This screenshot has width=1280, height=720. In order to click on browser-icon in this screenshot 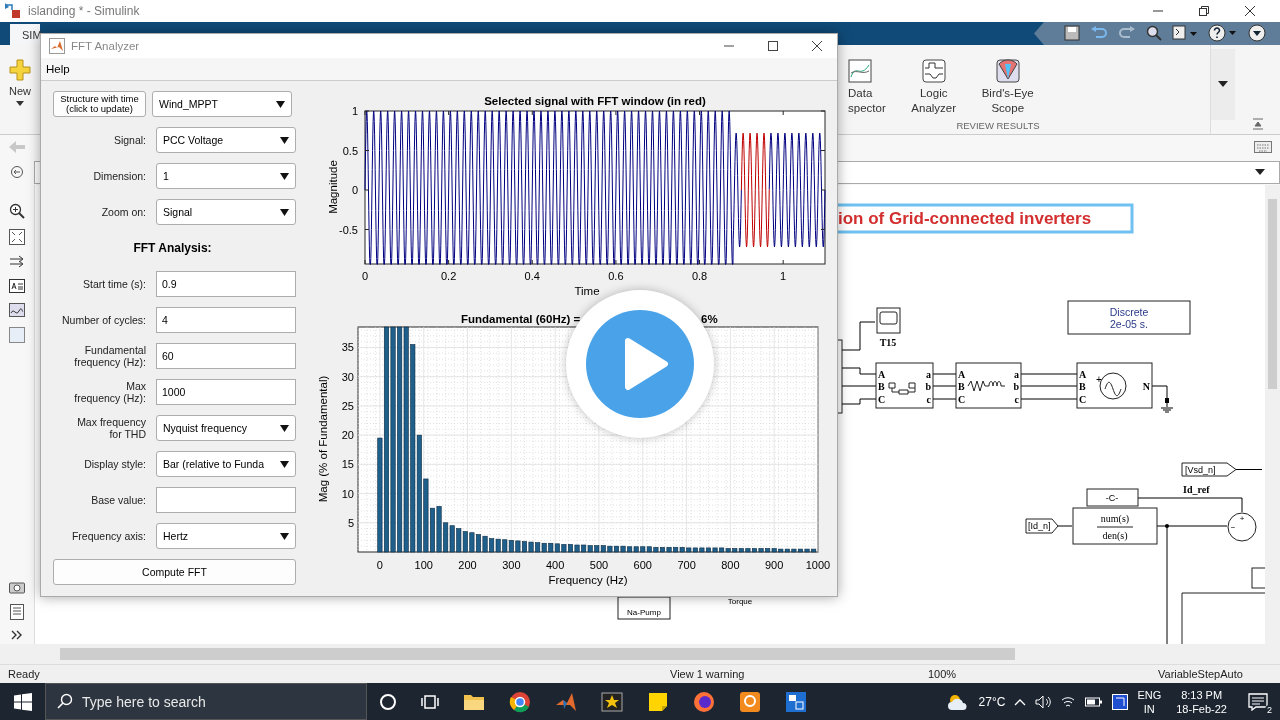, I will do `click(520, 701)`.